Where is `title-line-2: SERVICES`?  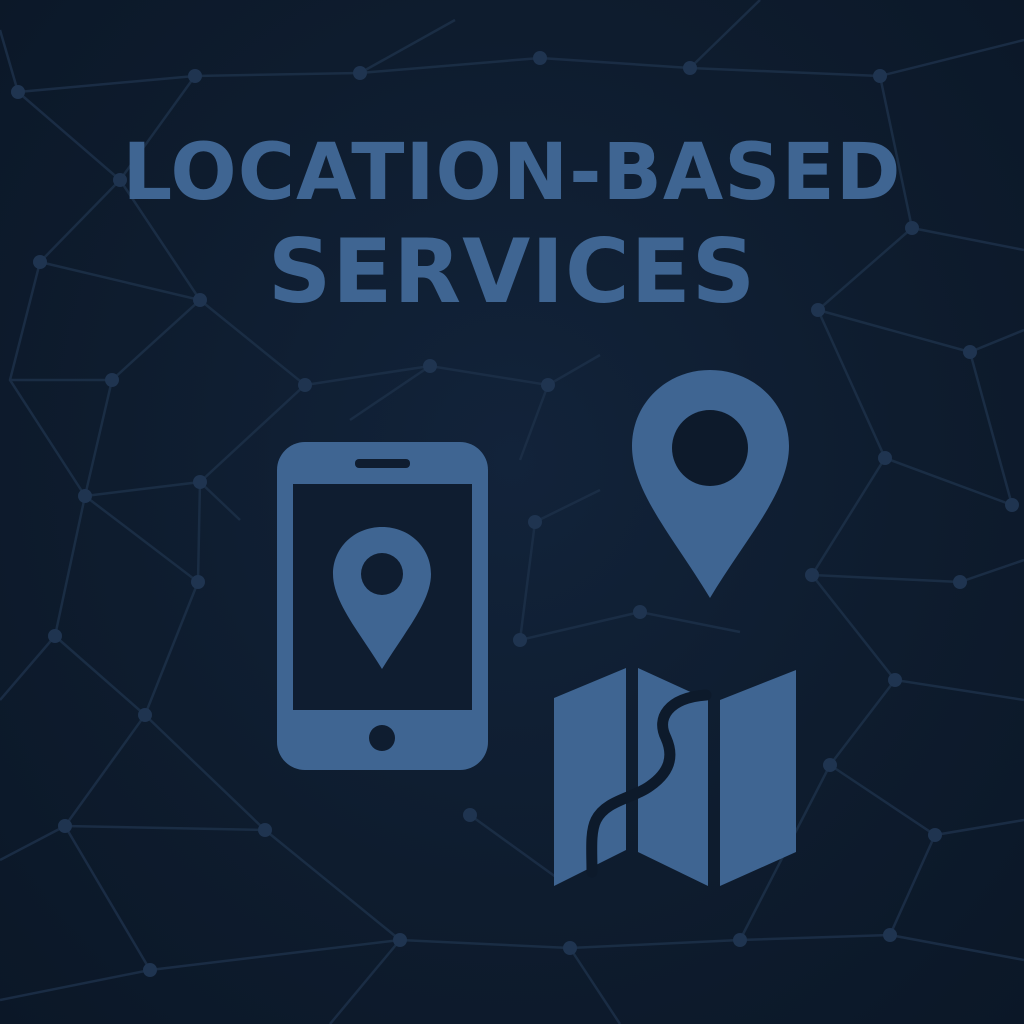 title-line-2: SERVICES is located at coordinates (512, 271).